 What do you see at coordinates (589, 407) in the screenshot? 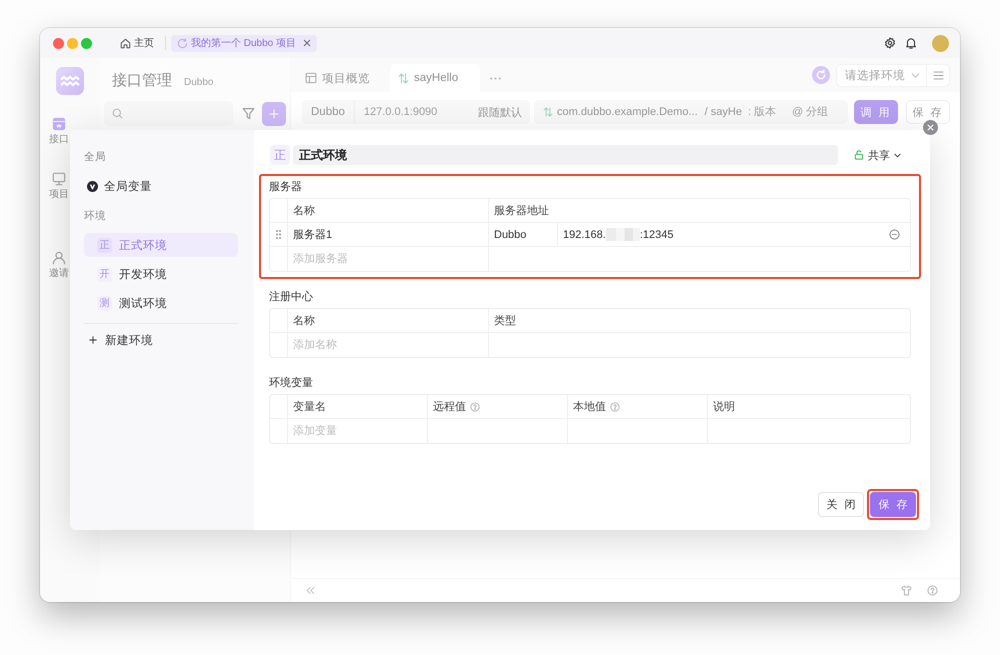
I see `column-header: 本地值` at bounding box center [589, 407].